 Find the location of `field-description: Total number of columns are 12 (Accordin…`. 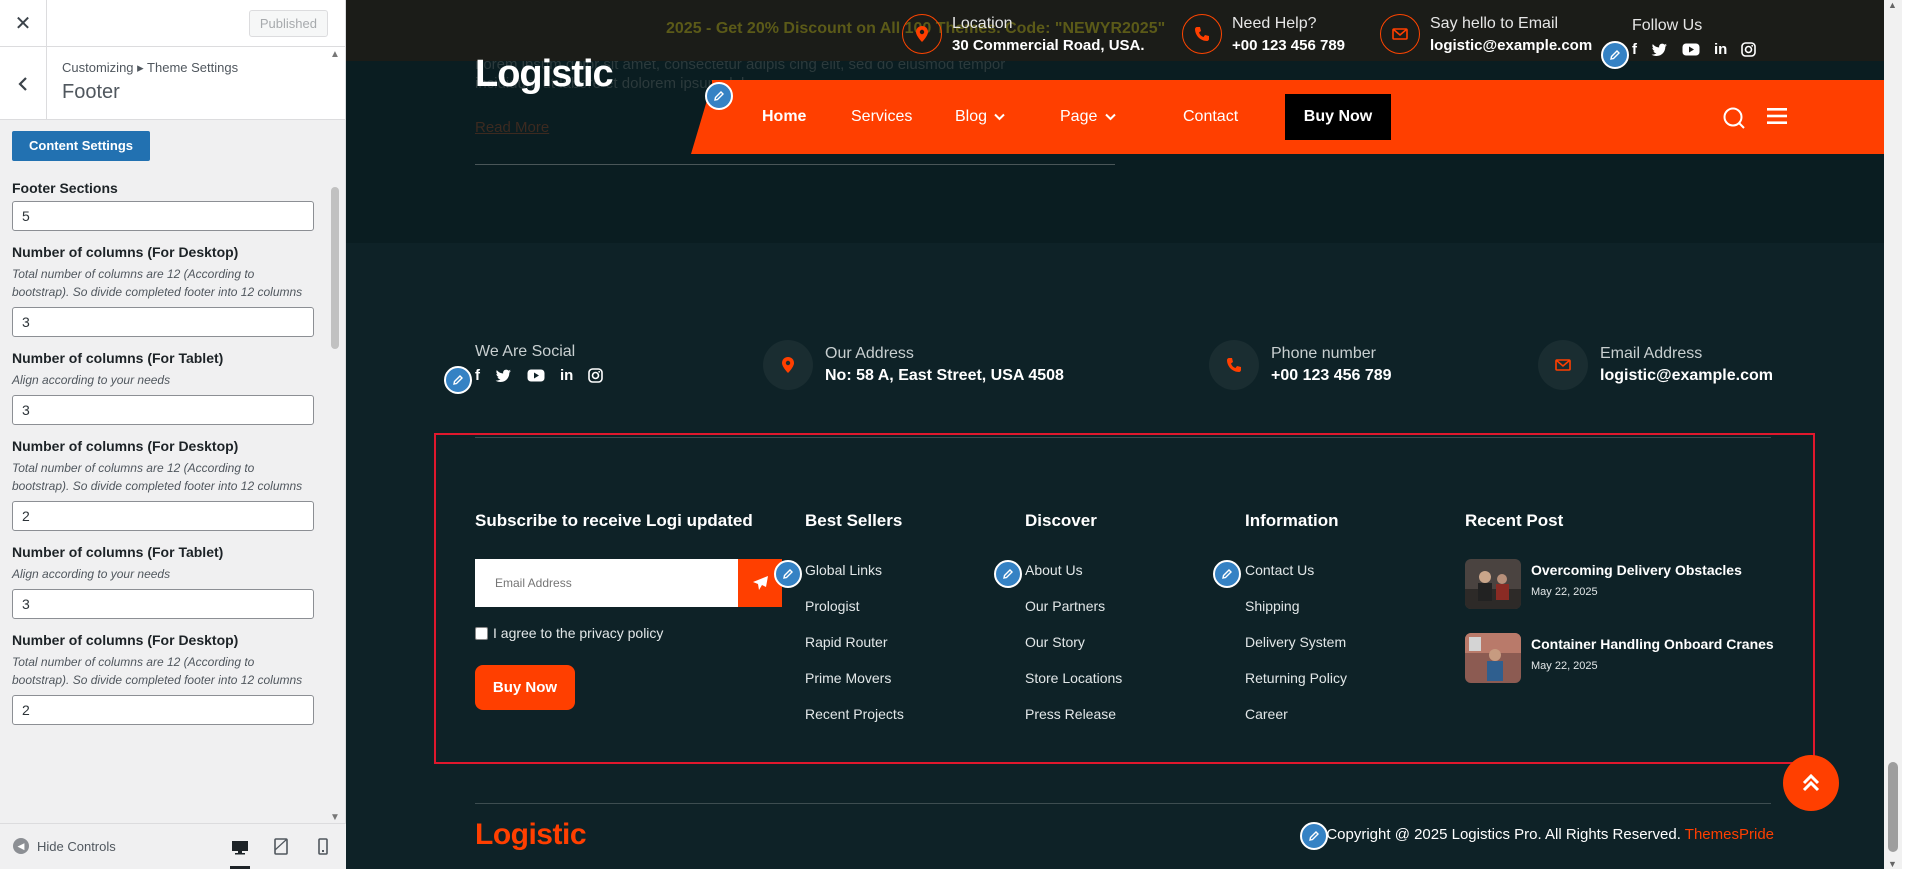

field-description: Total number of columns are 12 (Accordin… is located at coordinates (157, 477).